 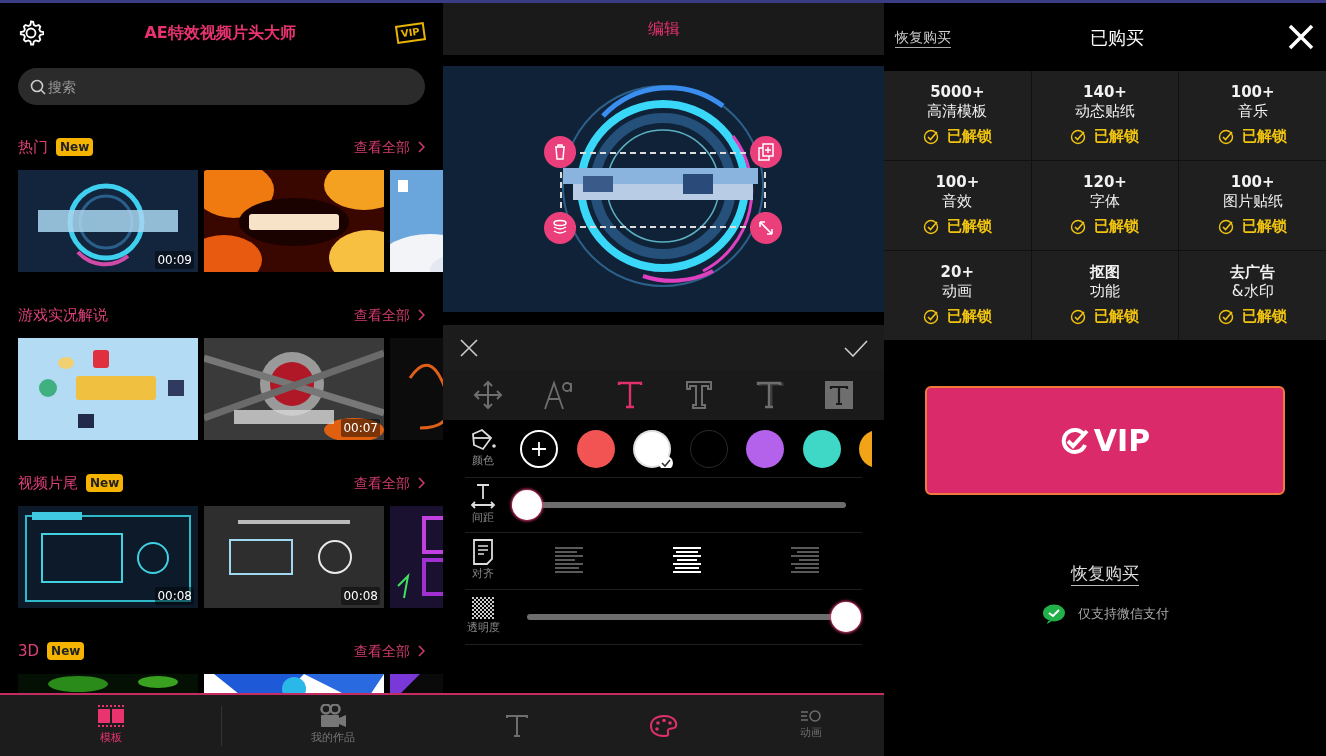 I want to click on close-button, so click(x=1301, y=37).